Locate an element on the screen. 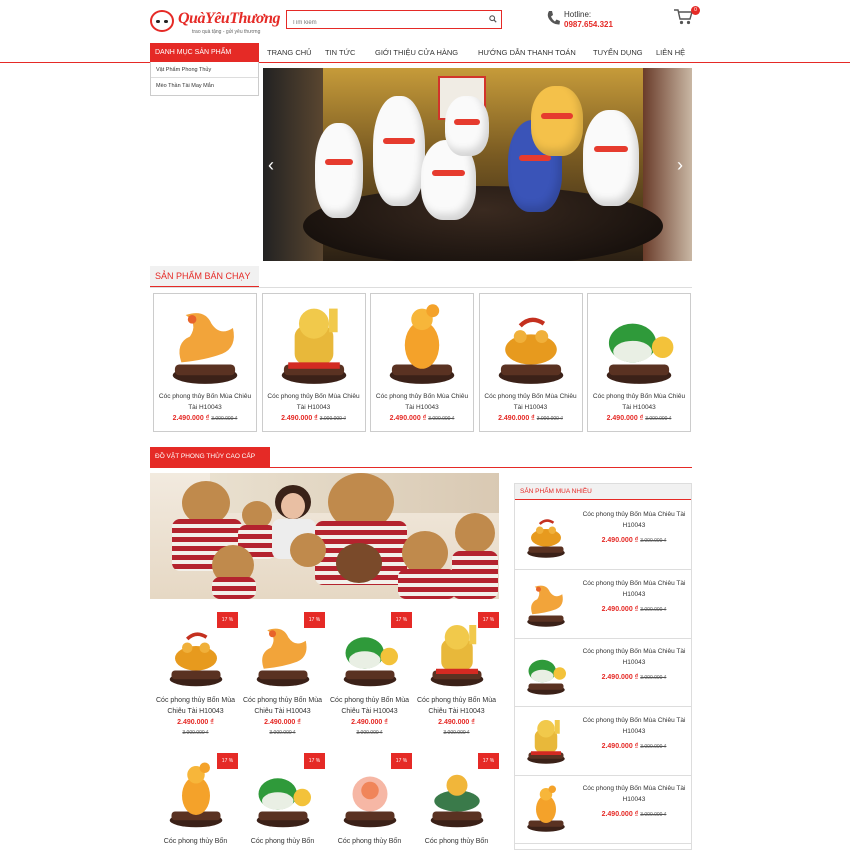  nav-contact: LIÊN HỆ is located at coordinates (670, 52).